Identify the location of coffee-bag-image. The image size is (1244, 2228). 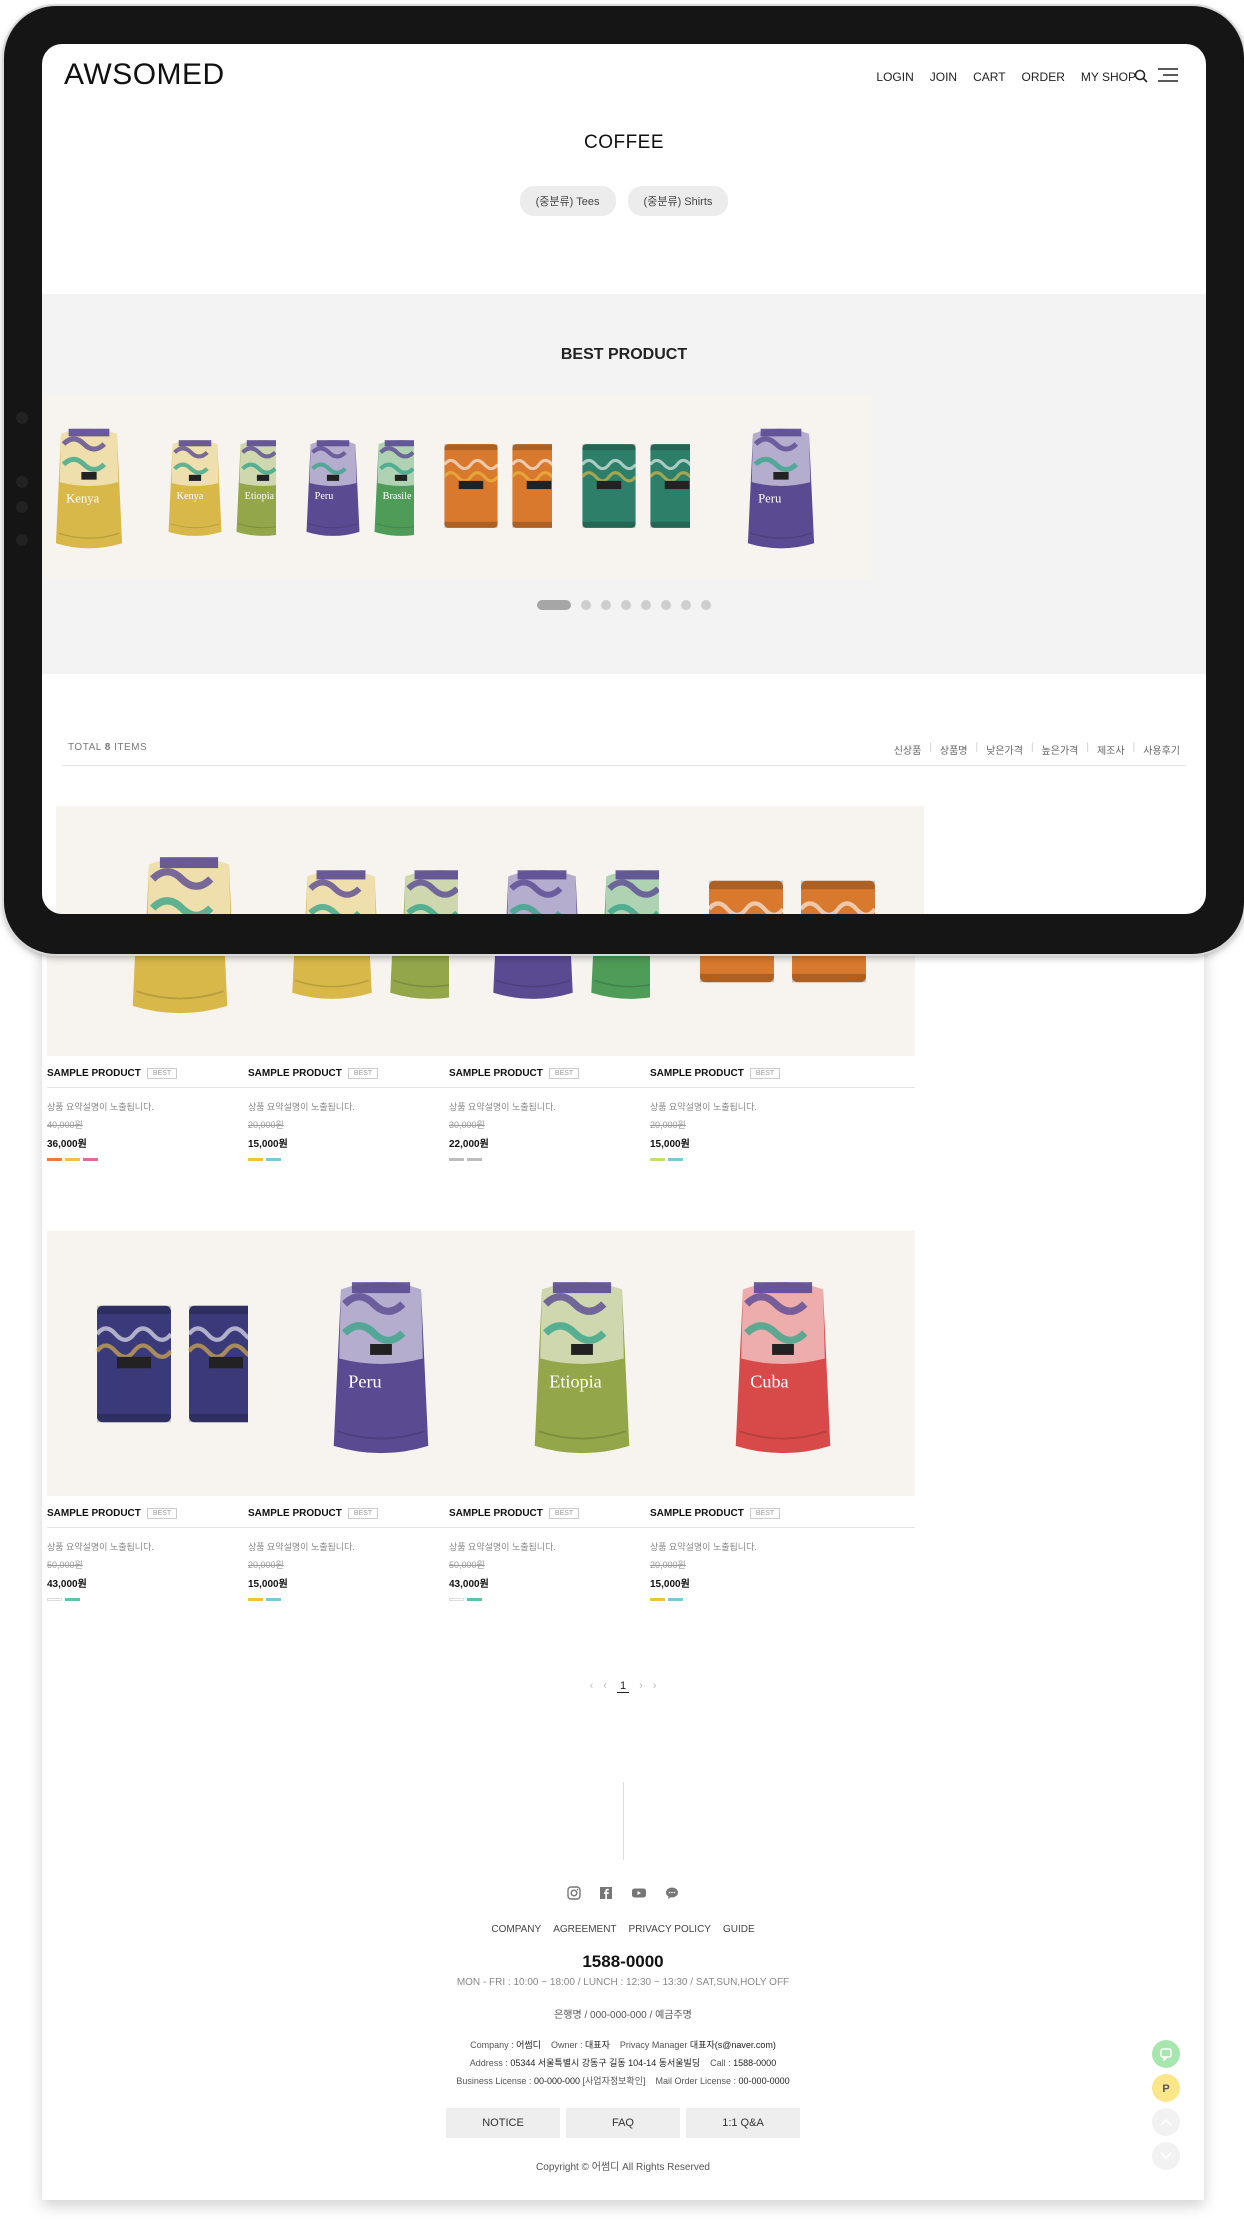
(541, 891).